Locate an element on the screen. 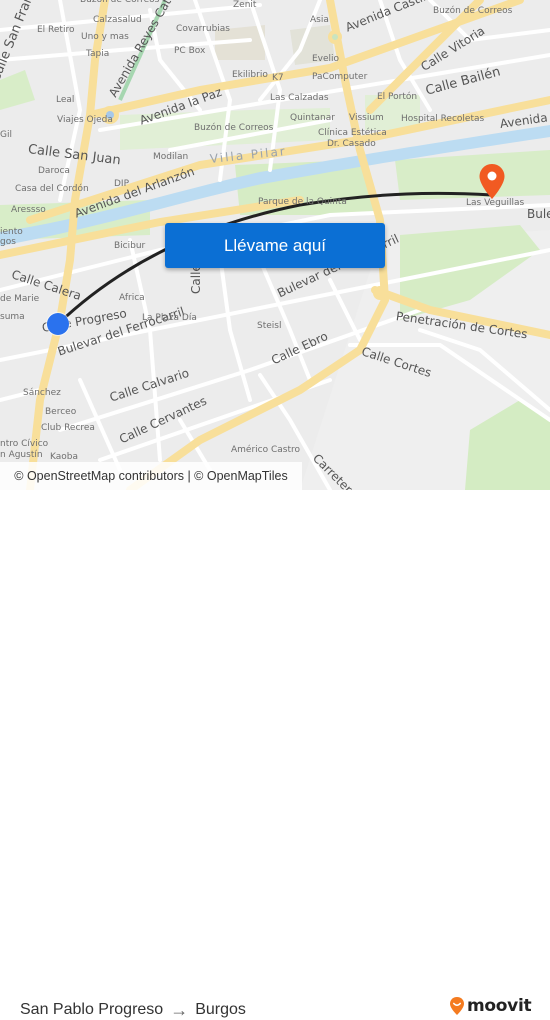  destination-name: Burgos is located at coordinates (220, 1009).